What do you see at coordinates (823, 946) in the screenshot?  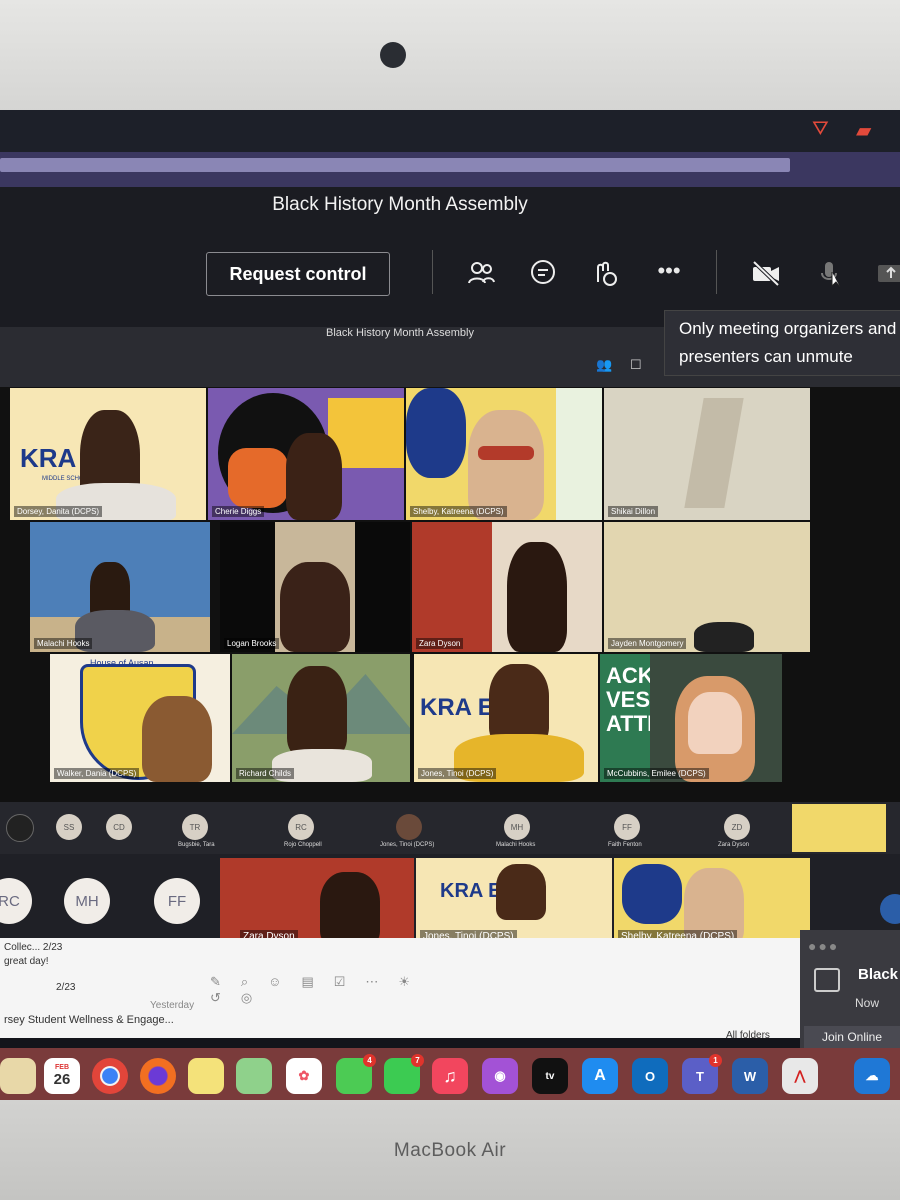 I see `window-controls: ●●●` at bounding box center [823, 946].